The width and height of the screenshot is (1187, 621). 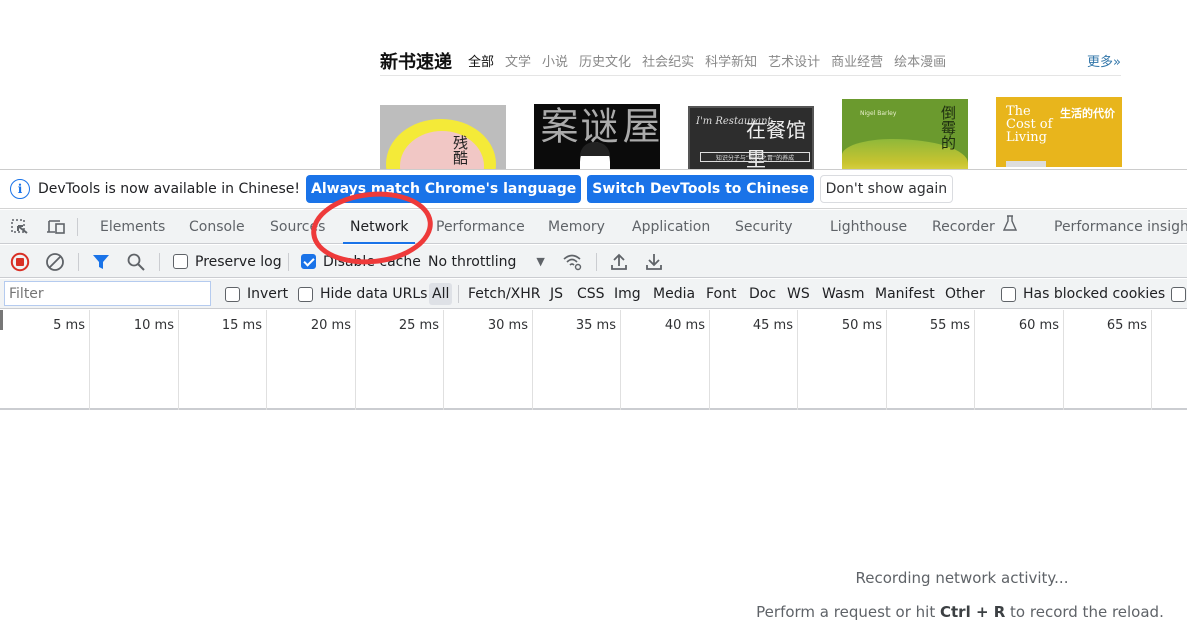 What do you see at coordinates (591, 294) in the screenshot?
I see `type-filter-css: CSS` at bounding box center [591, 294].